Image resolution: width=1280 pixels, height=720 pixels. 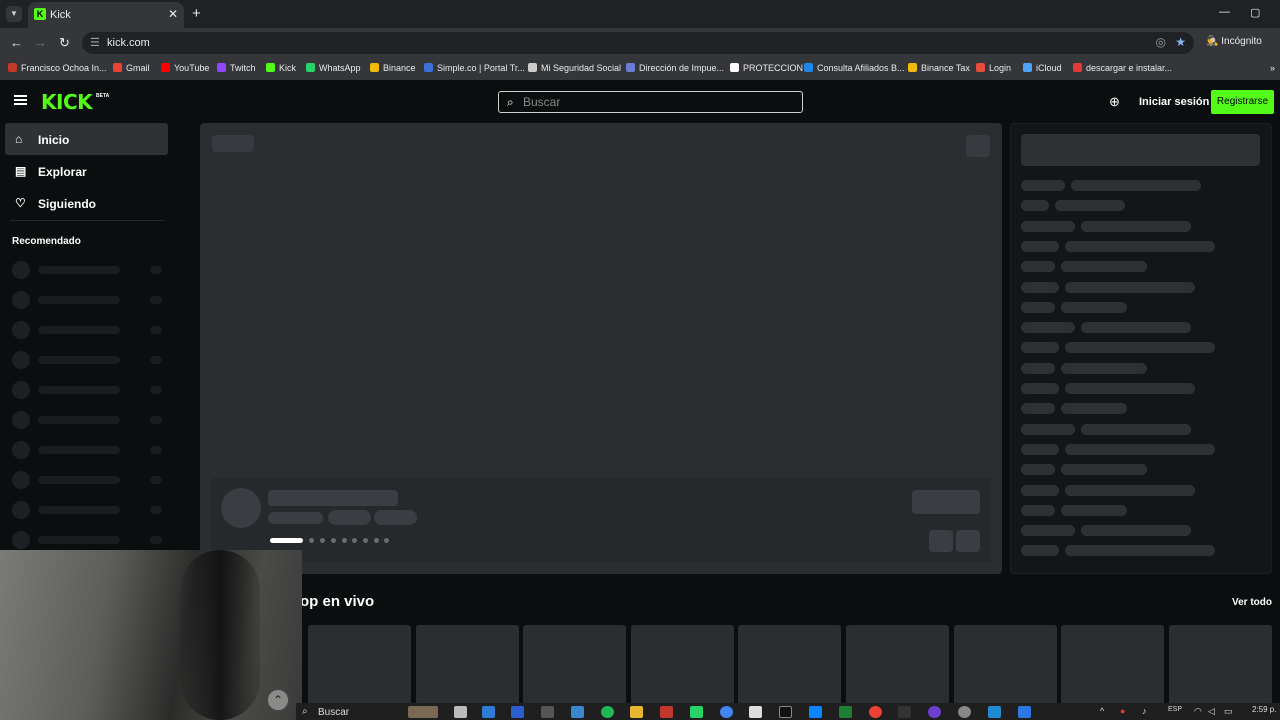 What do you see at coordinates (67, 102) in the screenshot?
I see `kick-logo: KICK` at bounding box center [67, 102].